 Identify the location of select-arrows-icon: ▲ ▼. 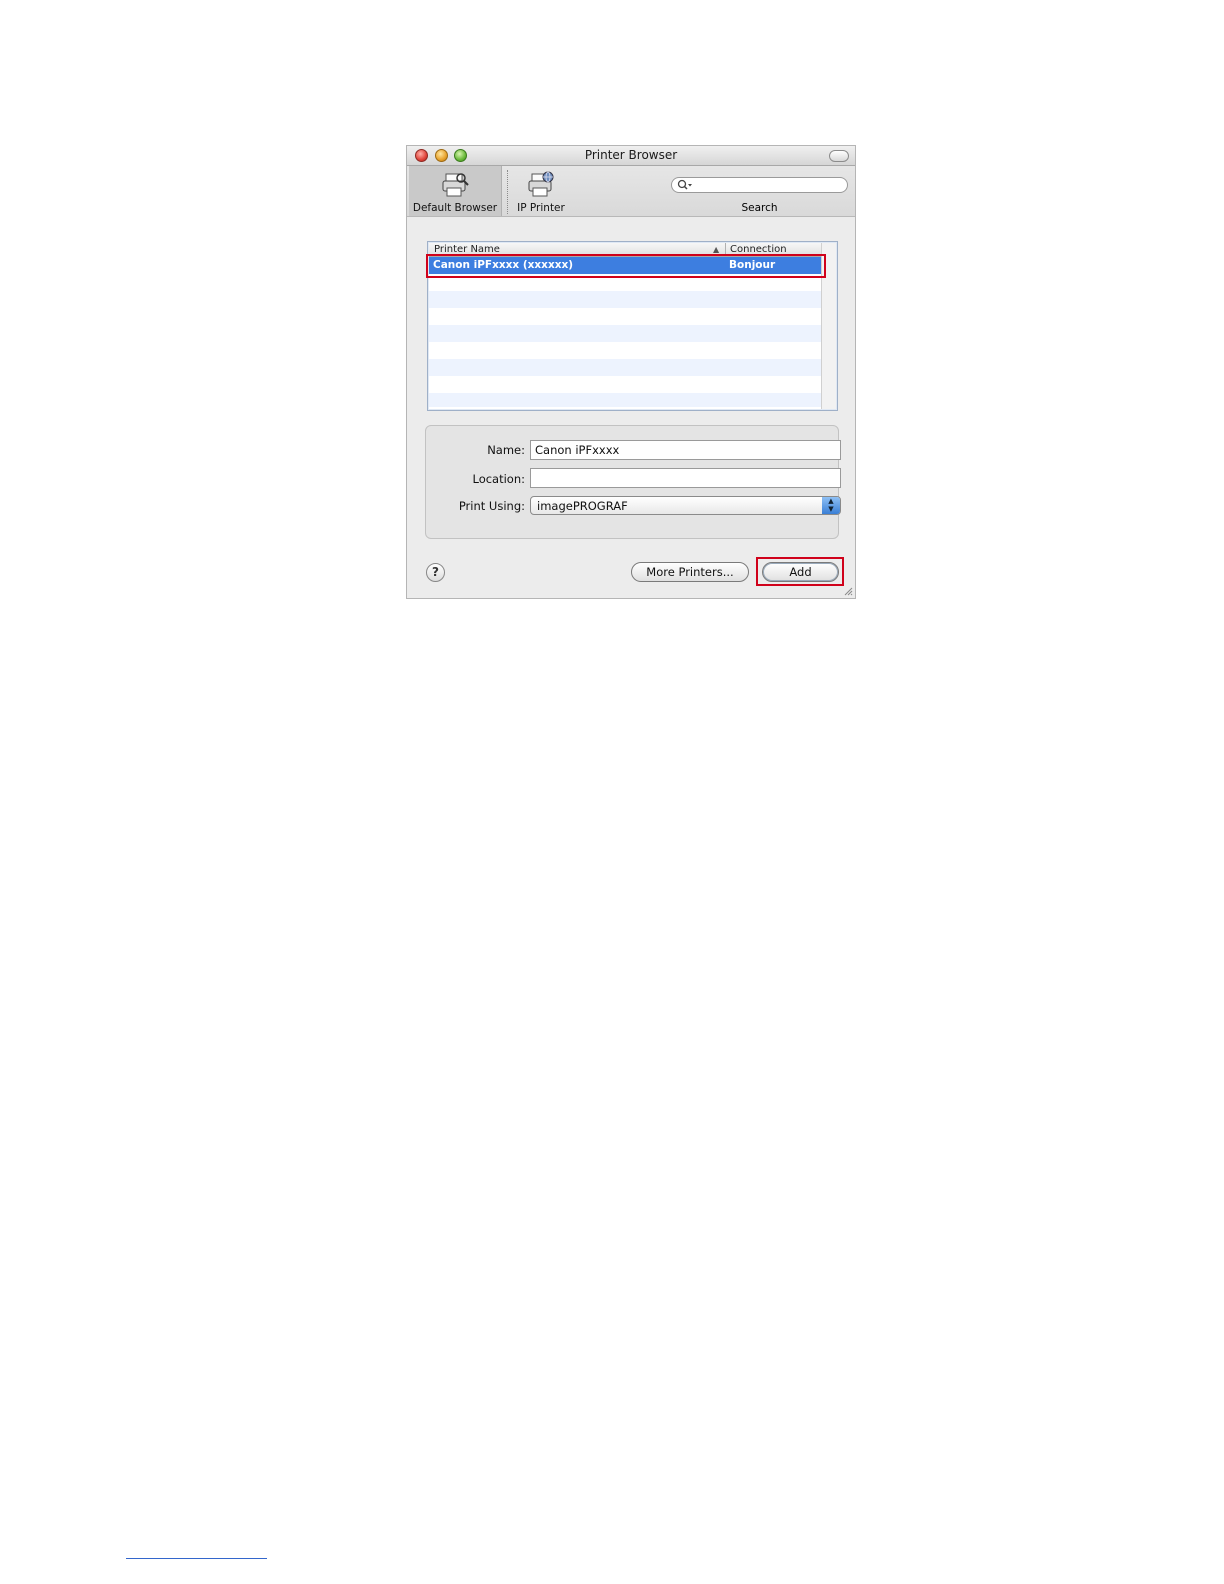
(831, 505).